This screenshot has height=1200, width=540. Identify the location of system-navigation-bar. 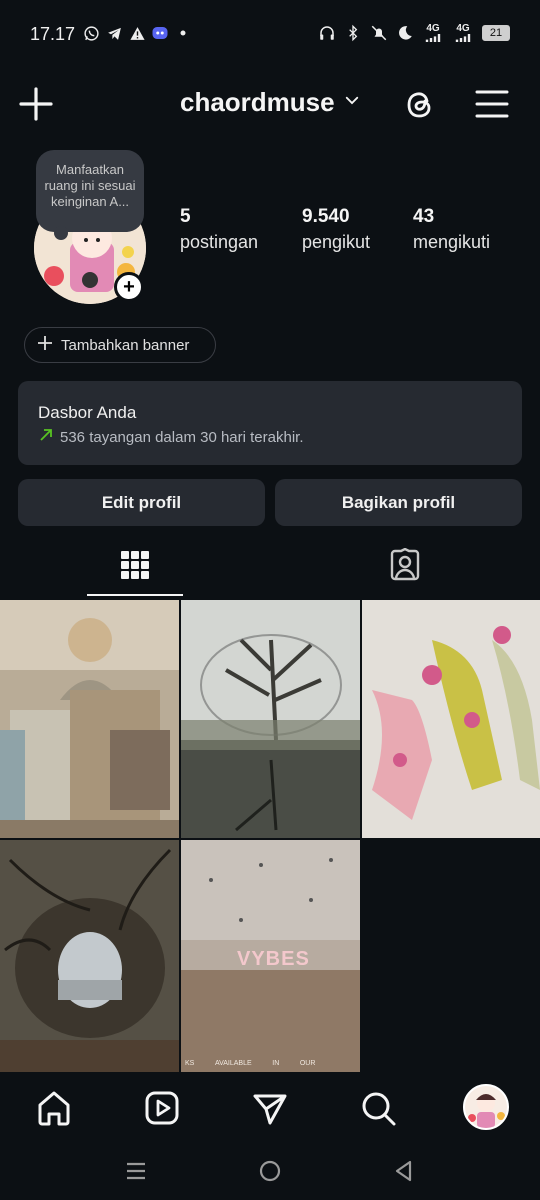
(270, 1172).